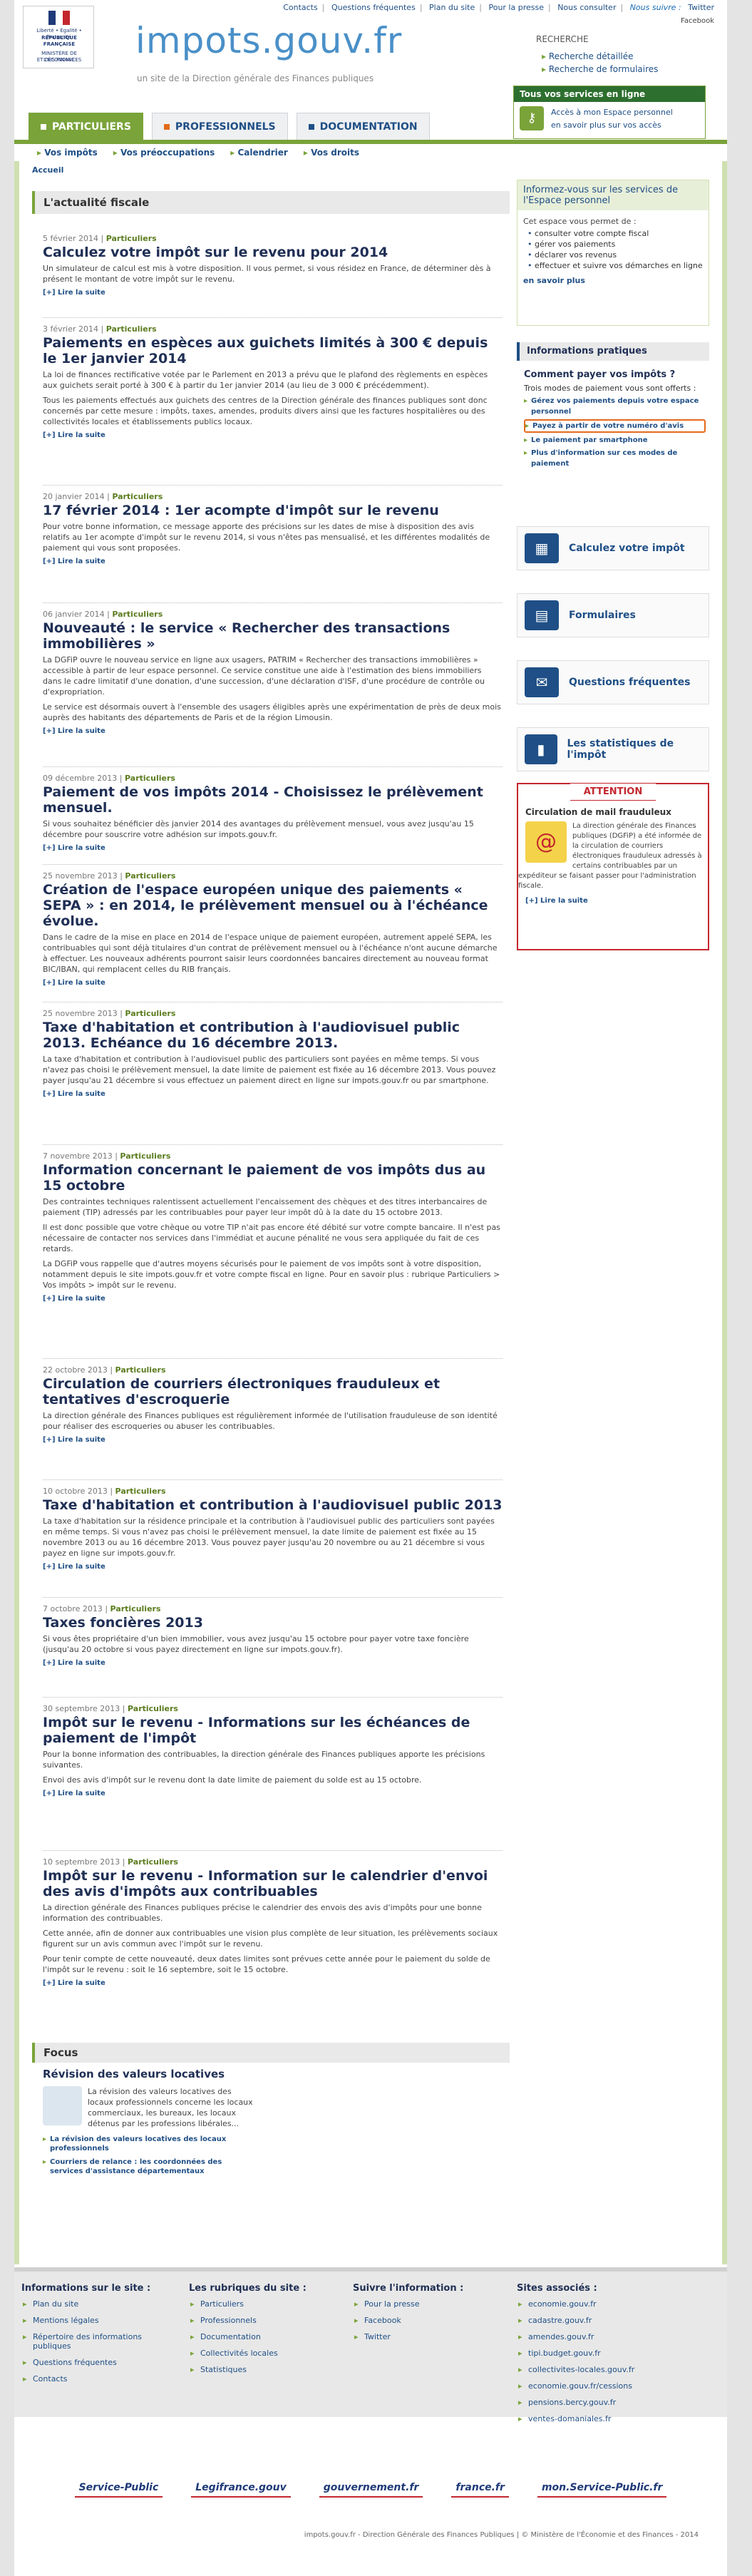 The image size is (752, 2576). I want to click on logo-legifrance: Legifrance.gouv, so click(241, 2488).